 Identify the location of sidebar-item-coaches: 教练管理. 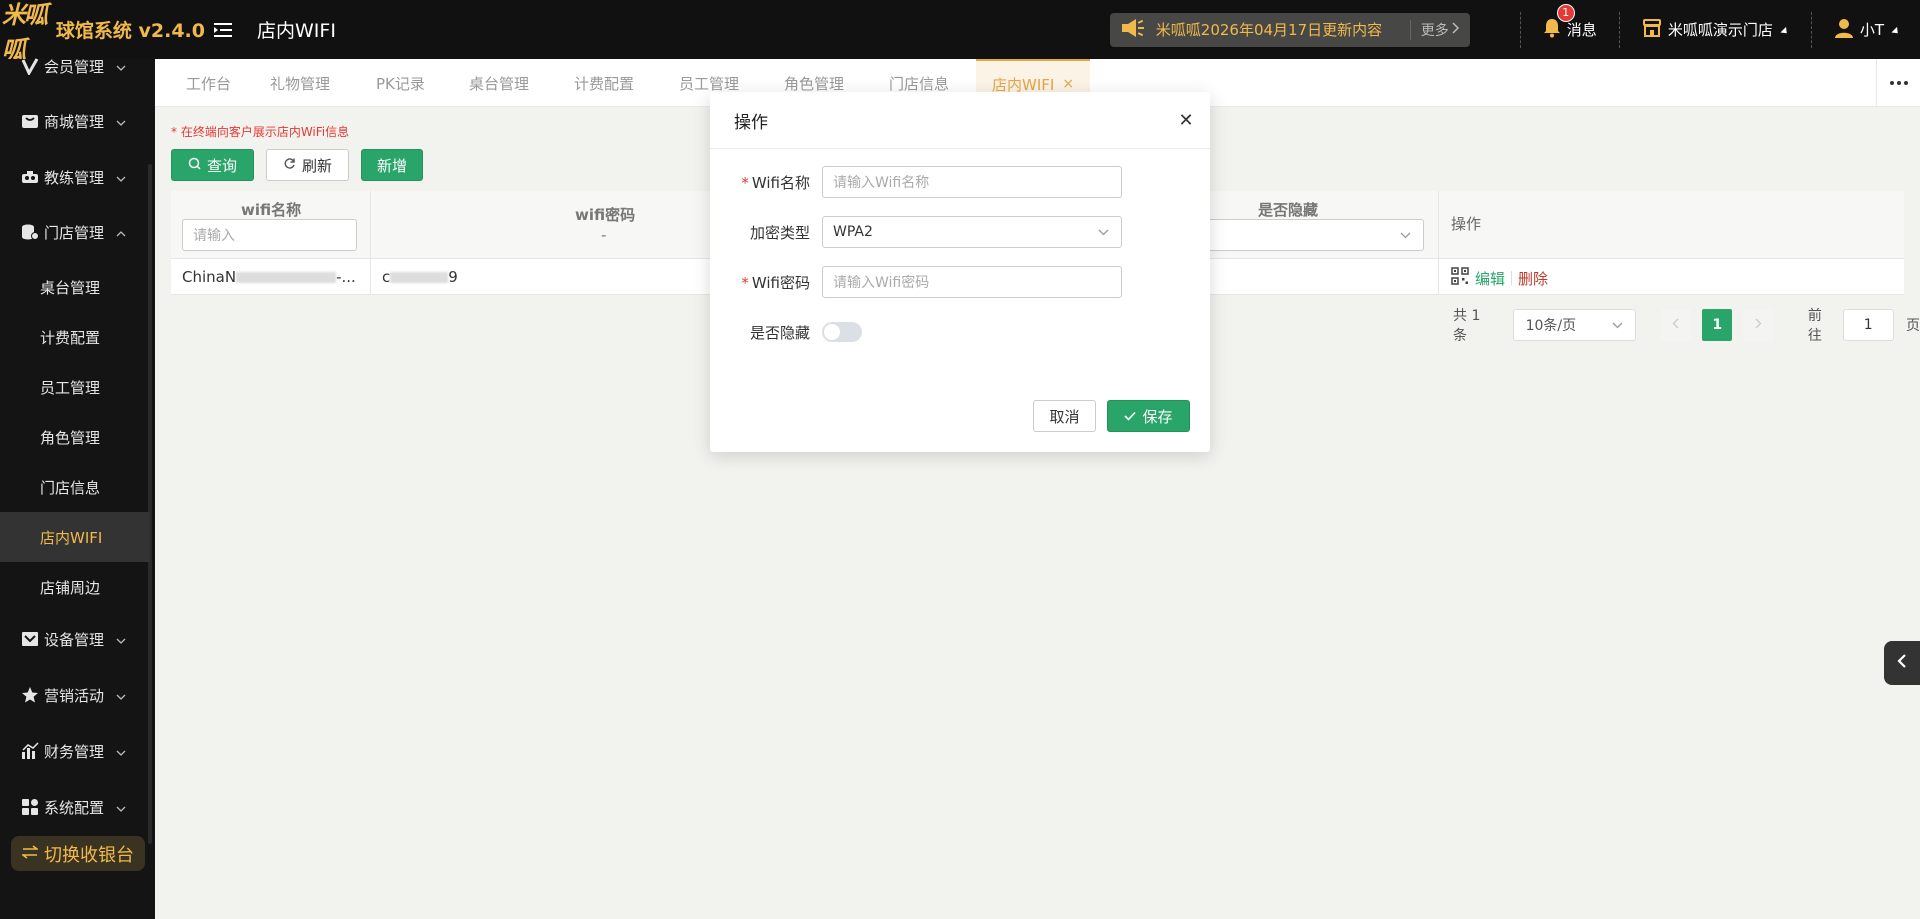
(75, 177).